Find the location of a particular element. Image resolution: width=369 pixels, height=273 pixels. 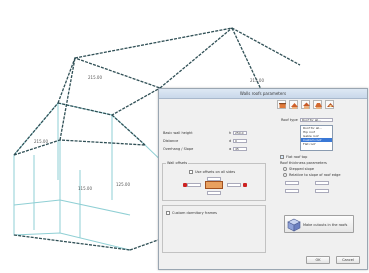

custom-roof-tool-button is located at coordinates (329, 104).